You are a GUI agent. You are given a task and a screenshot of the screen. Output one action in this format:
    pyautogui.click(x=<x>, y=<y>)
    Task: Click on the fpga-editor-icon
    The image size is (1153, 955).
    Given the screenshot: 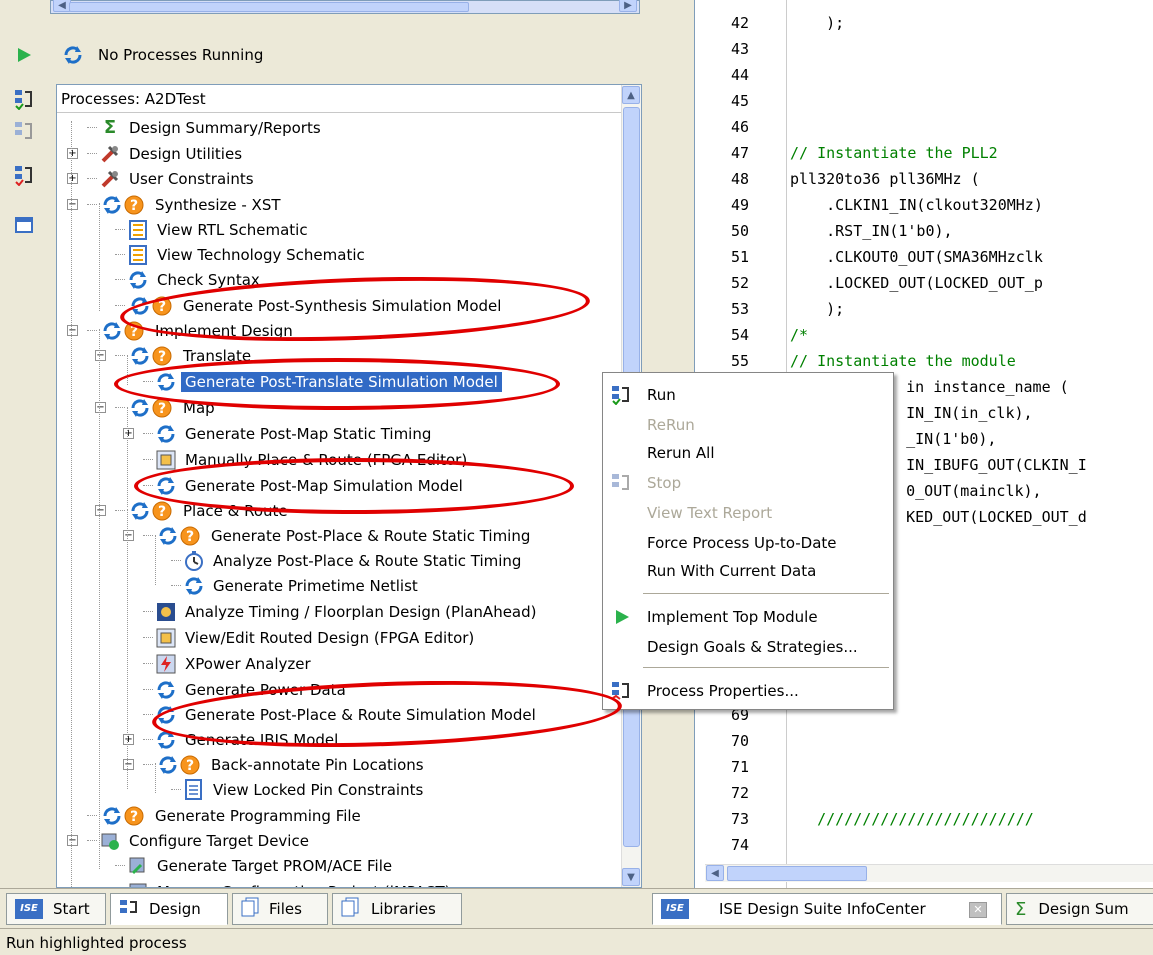 What is the action you would take?
    pyautogui.click(x=166, y=460)
    